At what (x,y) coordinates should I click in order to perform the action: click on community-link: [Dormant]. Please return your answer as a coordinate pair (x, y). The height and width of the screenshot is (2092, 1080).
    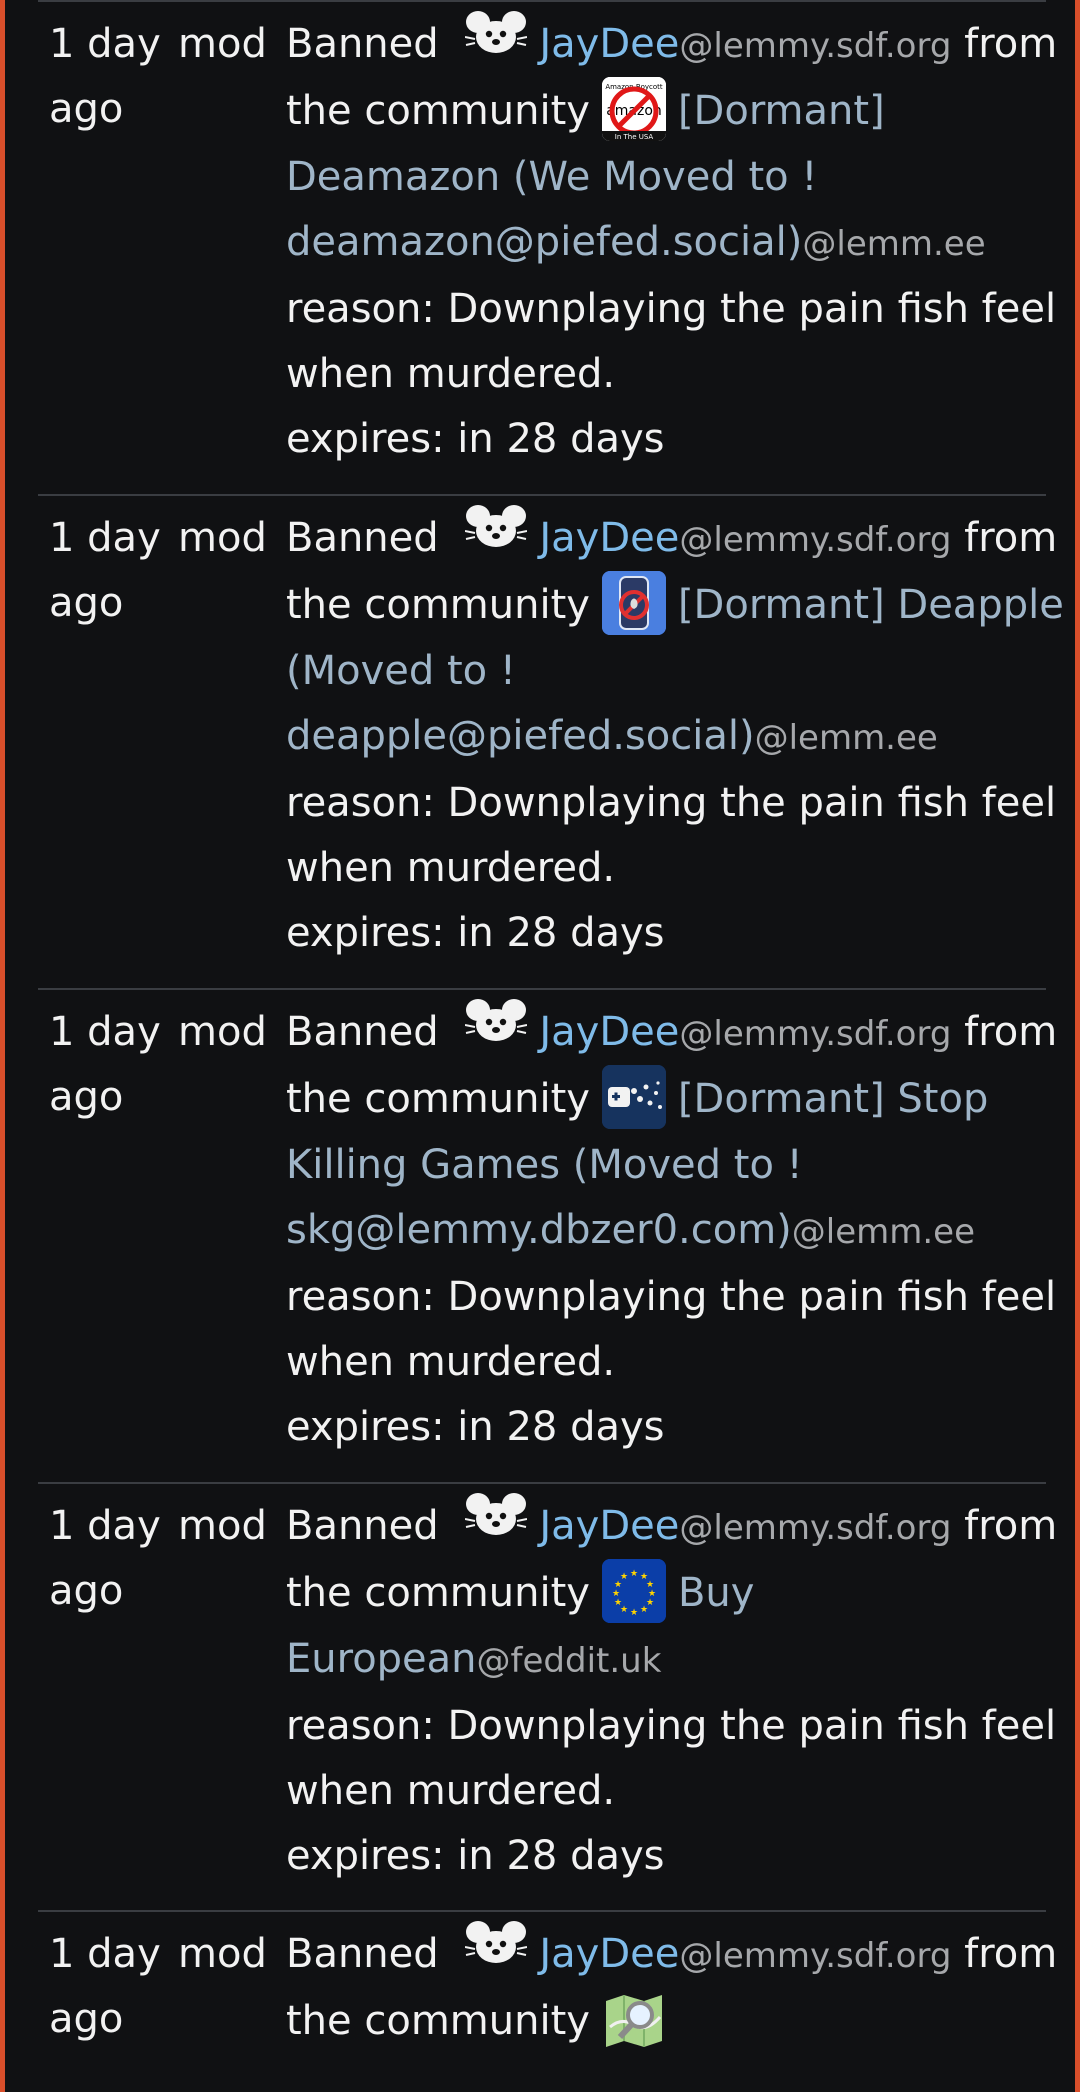
    Looking at the image, I should click on (781, 111).